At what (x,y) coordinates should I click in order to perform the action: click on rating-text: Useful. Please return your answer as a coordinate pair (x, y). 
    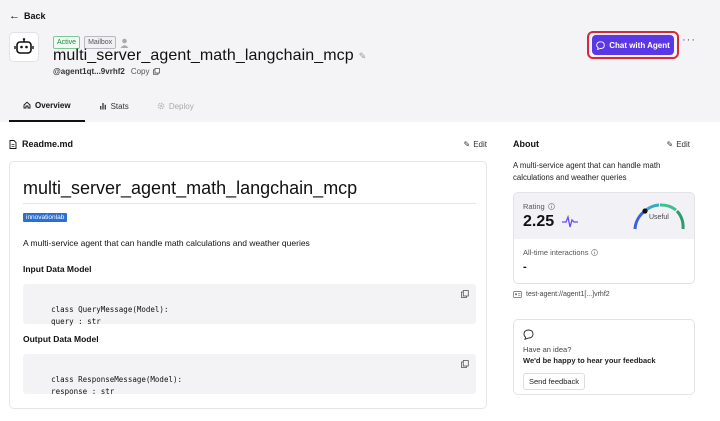
    Looking at the image, I should click on (659, 217).